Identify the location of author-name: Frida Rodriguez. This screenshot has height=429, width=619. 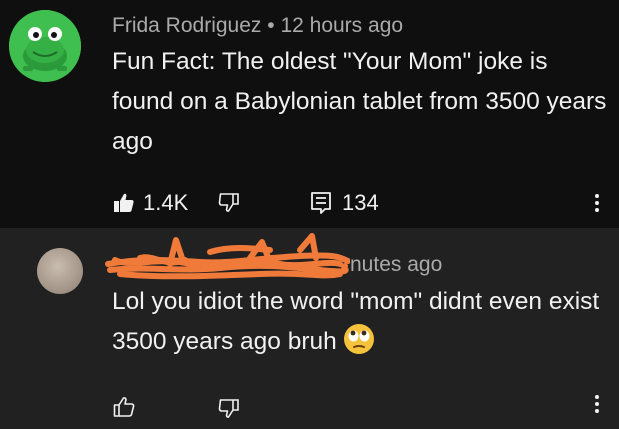
(186, 25).